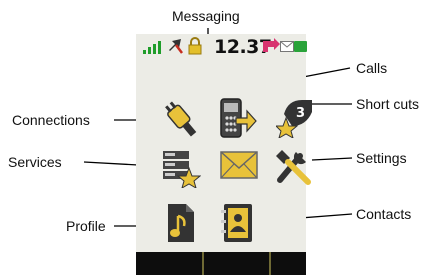 This screenshot has width=442, height=275. I want to click on connections-icon, so click(181, 120).